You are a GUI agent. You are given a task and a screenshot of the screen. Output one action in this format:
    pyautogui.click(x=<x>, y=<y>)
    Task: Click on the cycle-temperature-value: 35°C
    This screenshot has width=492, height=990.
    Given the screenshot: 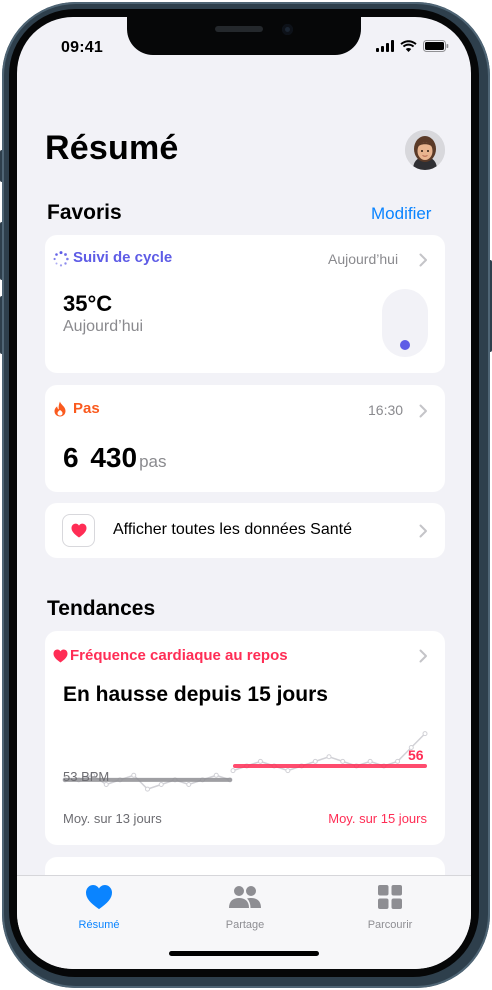 What is the action you would take?
    pyautogui.click(x=88, y=303)
    